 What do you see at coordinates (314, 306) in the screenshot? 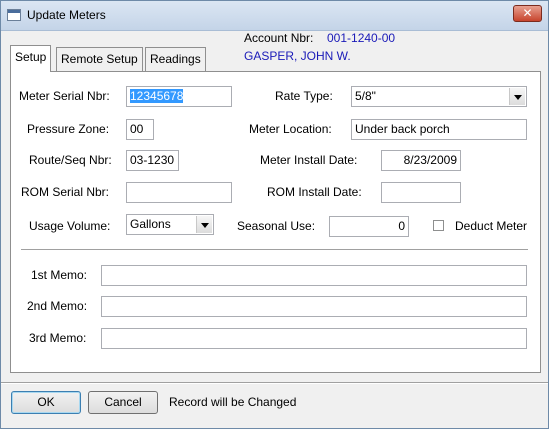
I see `memo2-input` at bounding box center [314, 306].